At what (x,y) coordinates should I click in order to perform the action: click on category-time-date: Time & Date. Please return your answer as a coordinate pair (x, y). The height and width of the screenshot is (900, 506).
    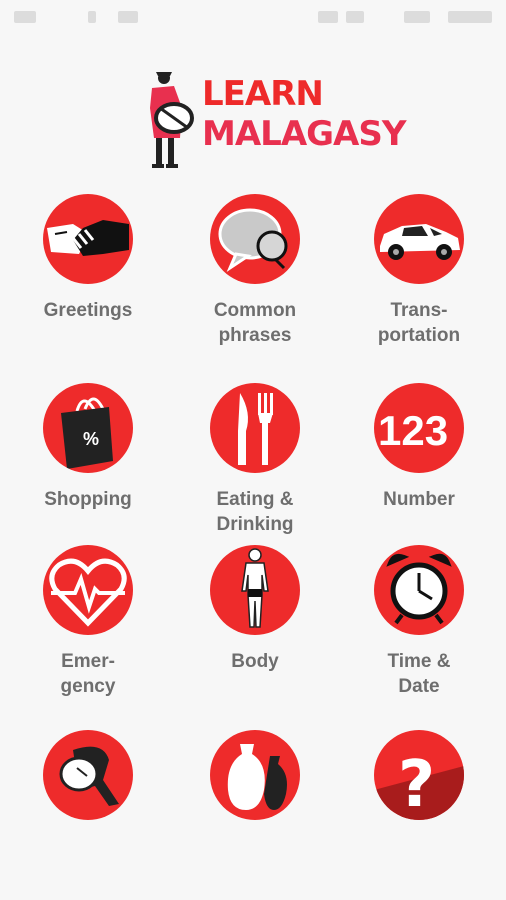
    Looking at the image, I should click on (419, 622).